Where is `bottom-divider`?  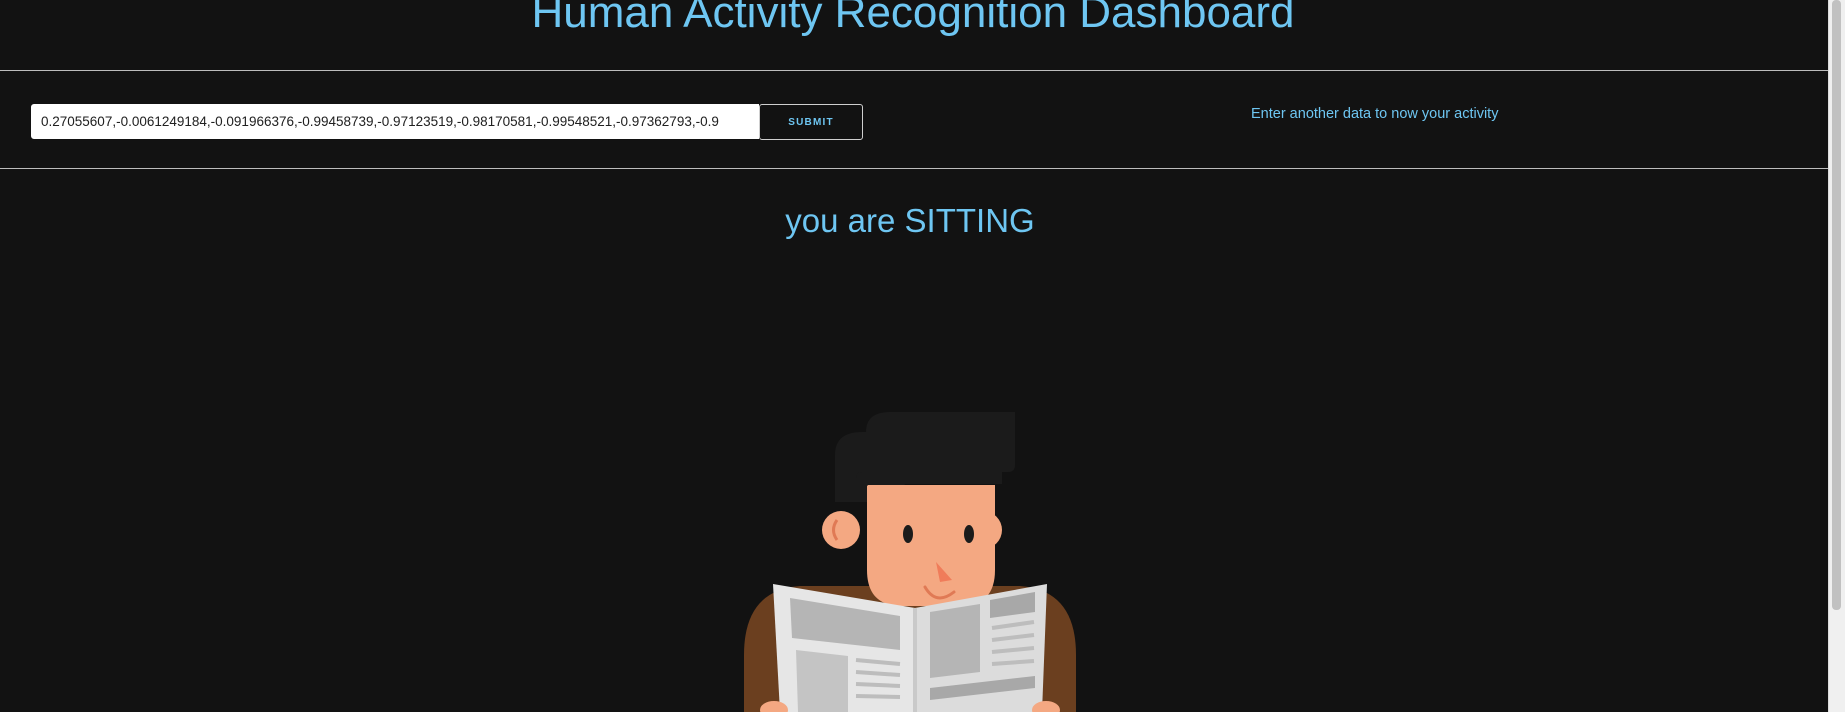
bottom-divider is located at coordinates (914, 168).